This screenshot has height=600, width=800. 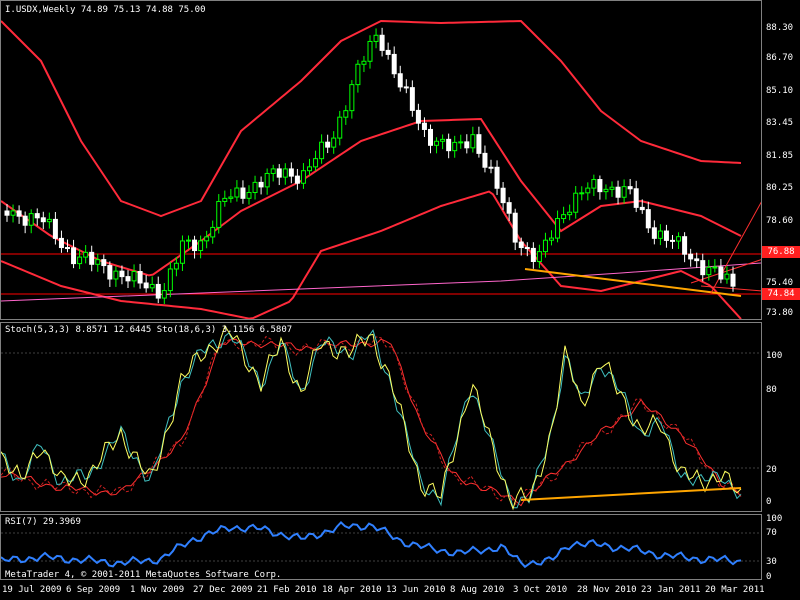 What do you see at coordinates (780, 313) in the screenshot?
I see `price-tick: 73.80` at bounding box center [780, 313].